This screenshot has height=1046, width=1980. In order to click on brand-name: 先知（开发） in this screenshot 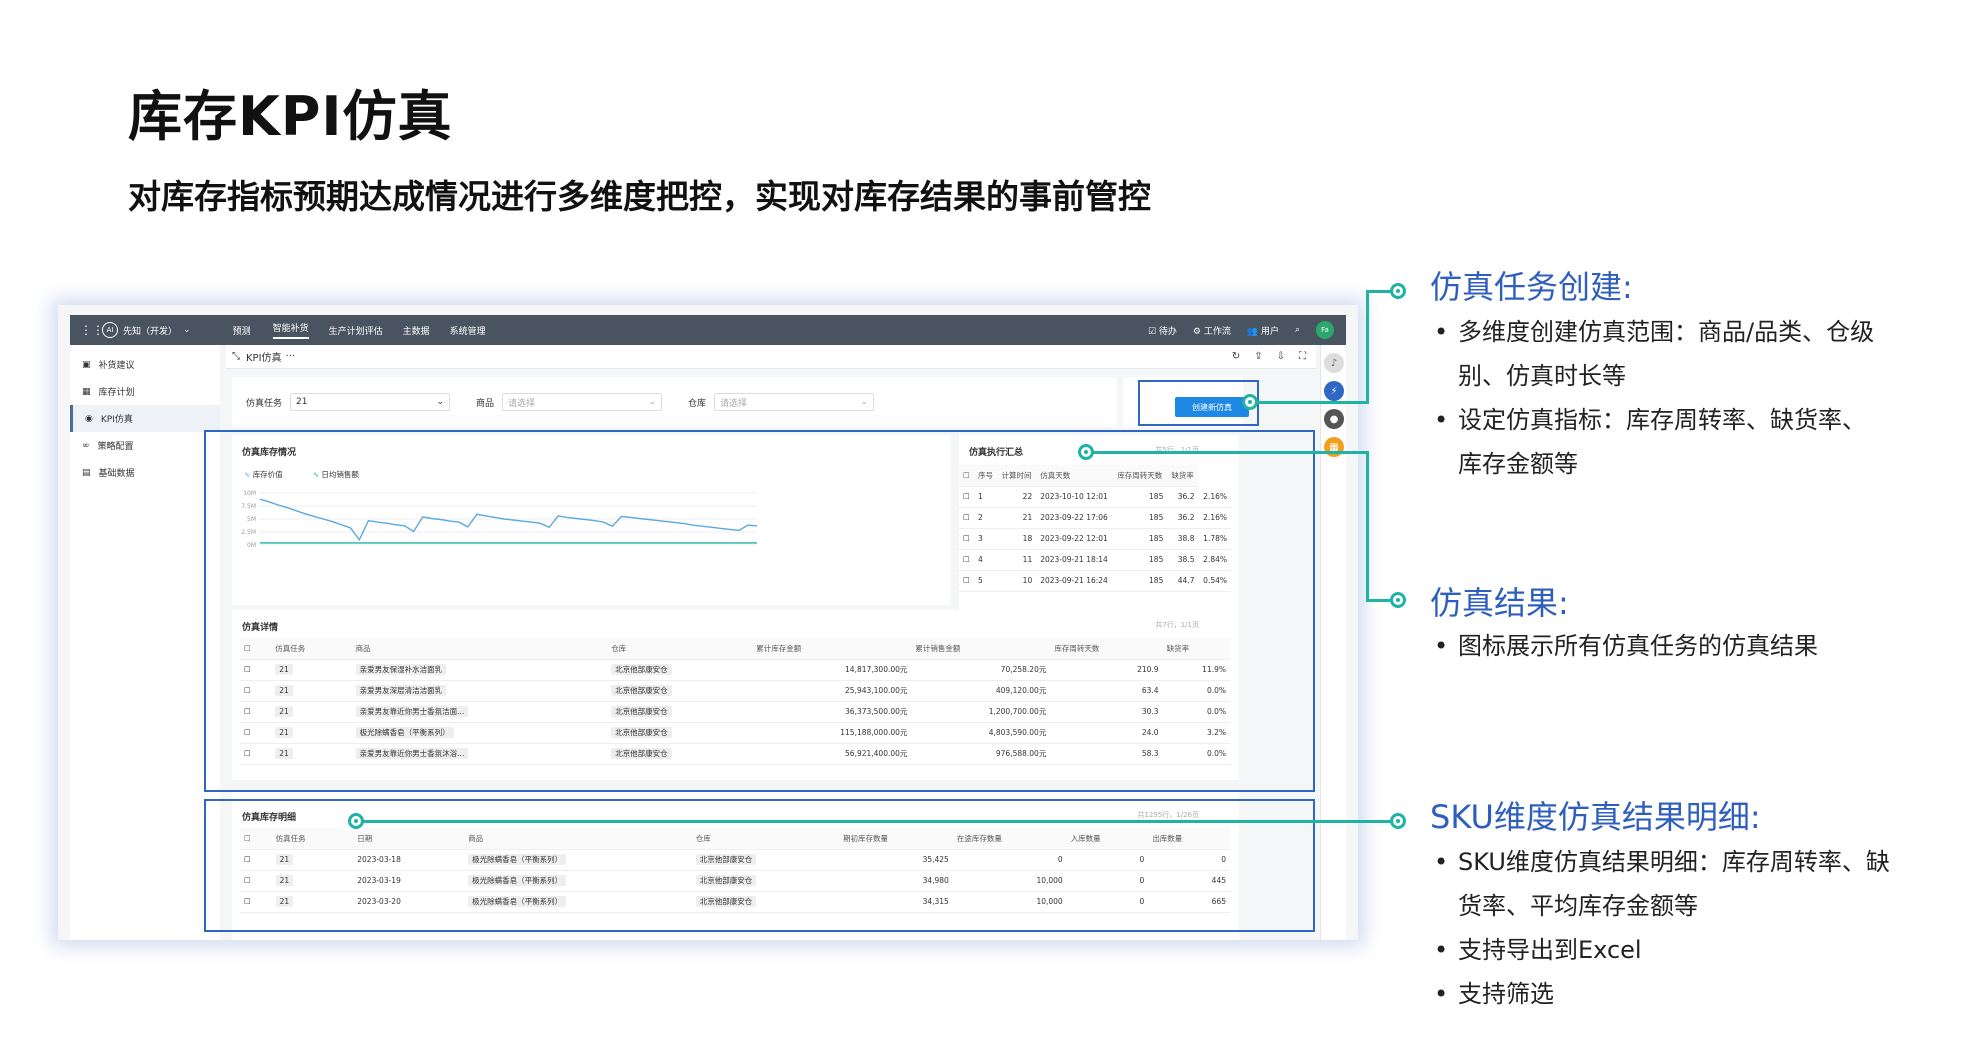, I will do `click(150, 330)`.